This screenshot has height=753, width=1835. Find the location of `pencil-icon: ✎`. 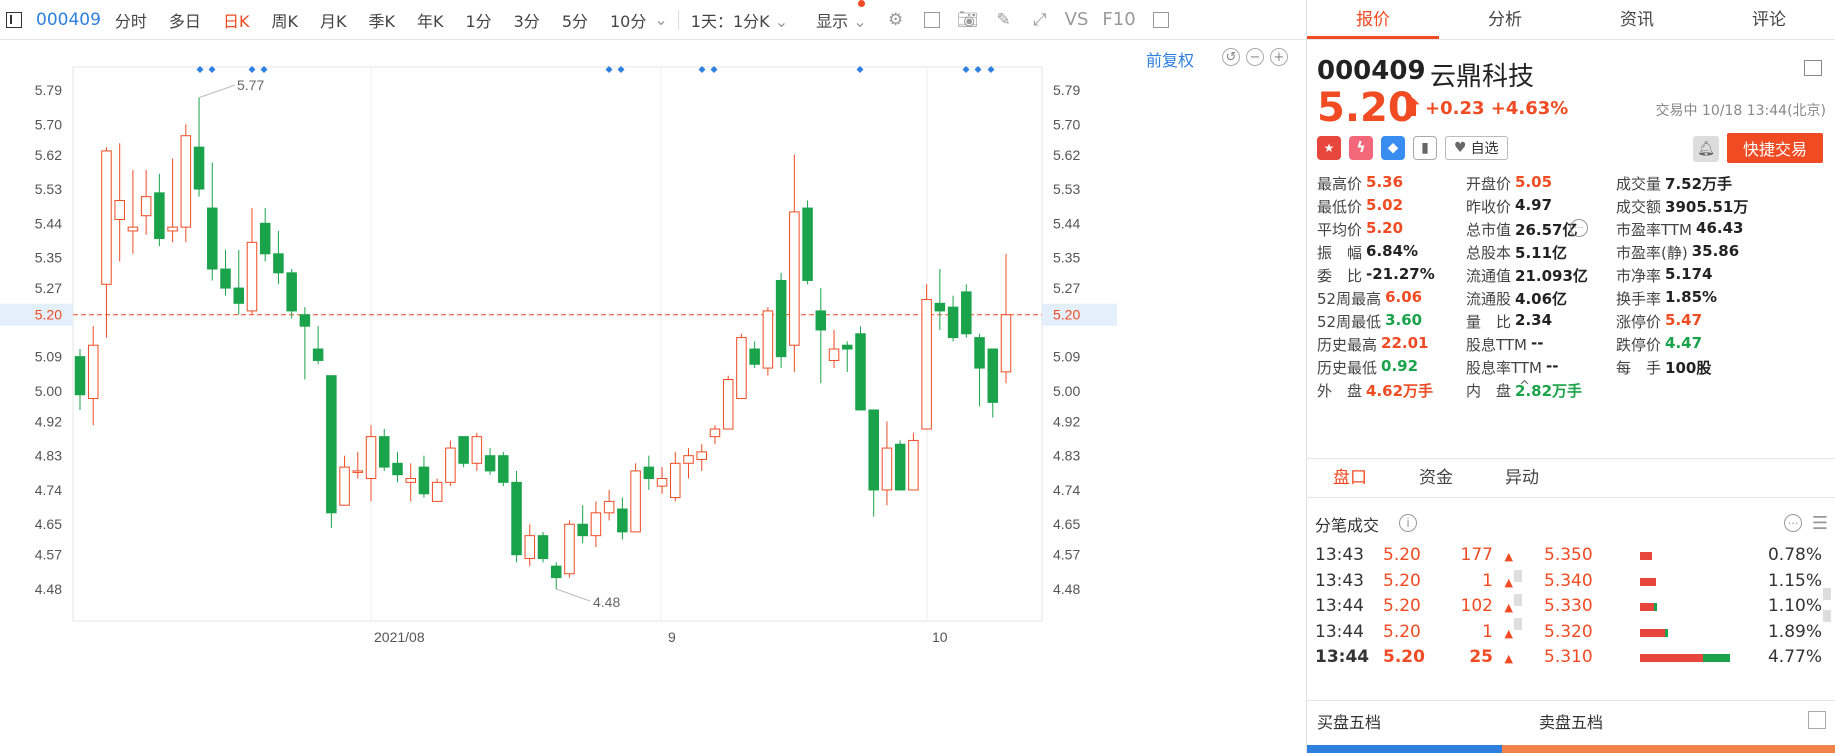

pencil-icon: ✎ is located at coordinates (1004, 20).